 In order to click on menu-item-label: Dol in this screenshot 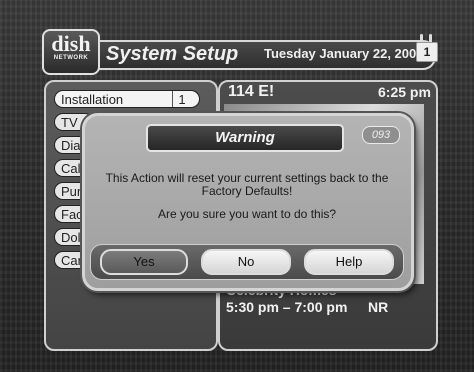, I will do `click(71, 237)`.